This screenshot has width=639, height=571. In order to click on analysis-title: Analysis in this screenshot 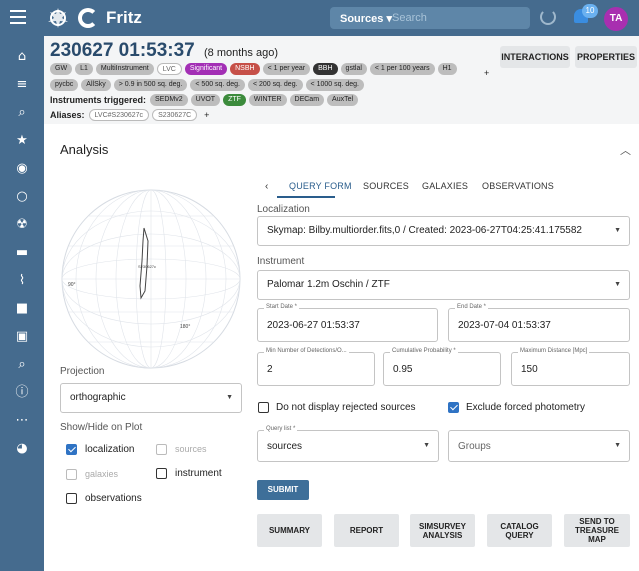, I will do `click(84, 149)`.